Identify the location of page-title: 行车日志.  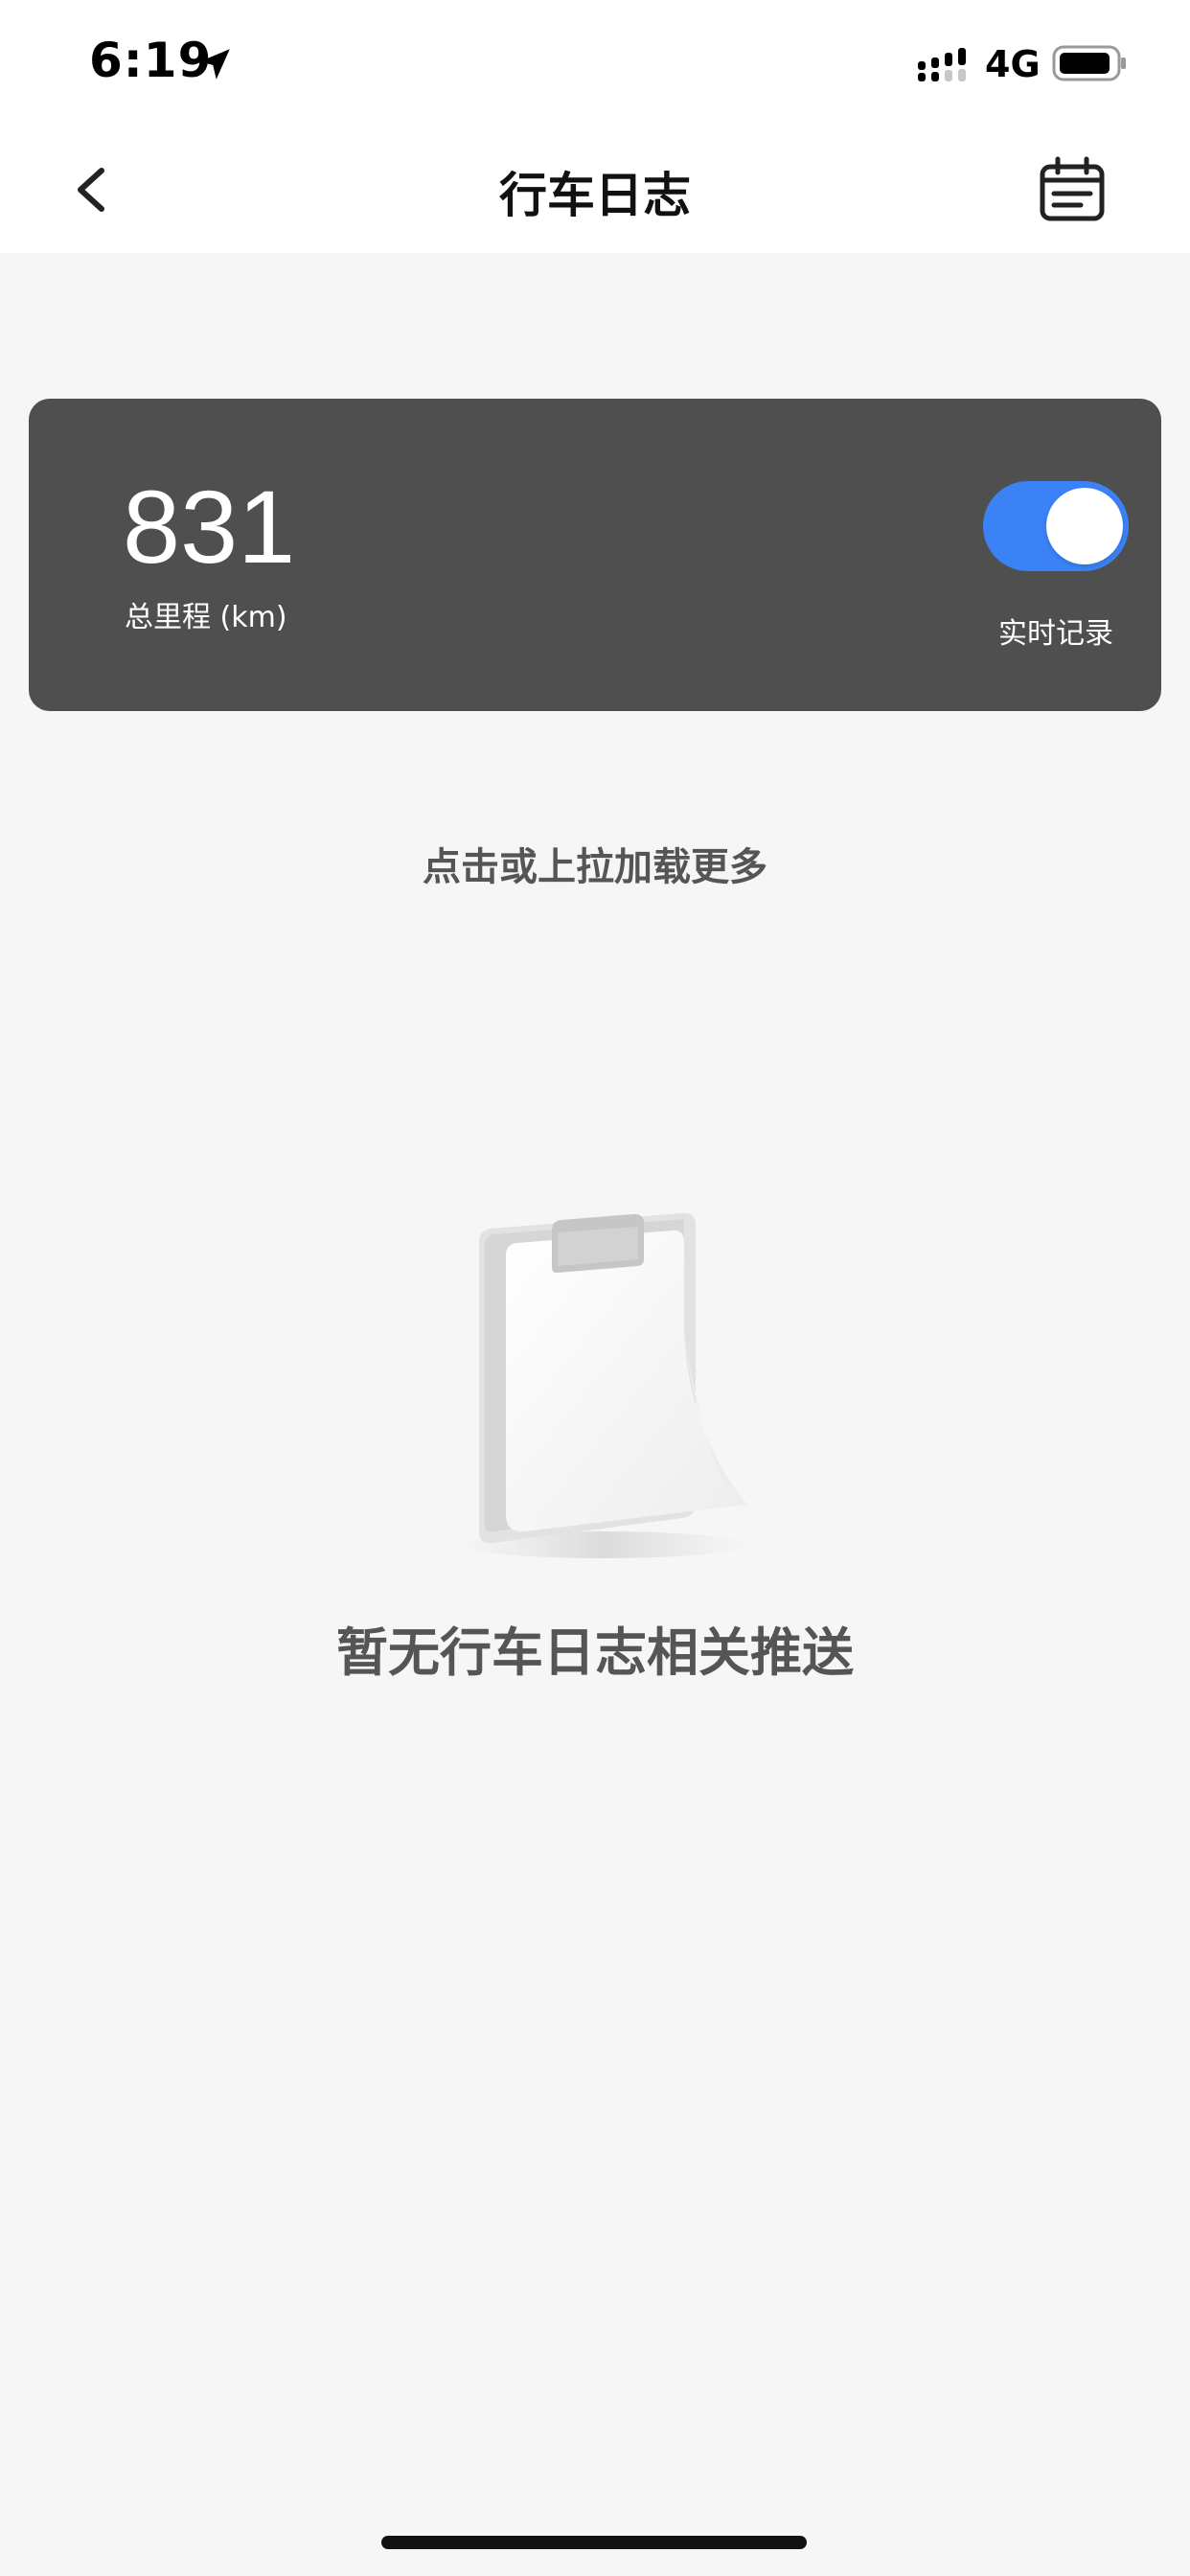
(595, 195).